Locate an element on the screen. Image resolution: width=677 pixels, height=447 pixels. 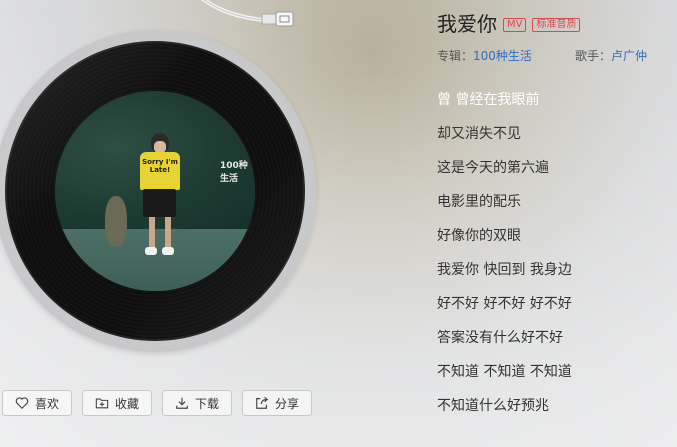
collect-button: 收藏 is located at coordinates (117, 403).